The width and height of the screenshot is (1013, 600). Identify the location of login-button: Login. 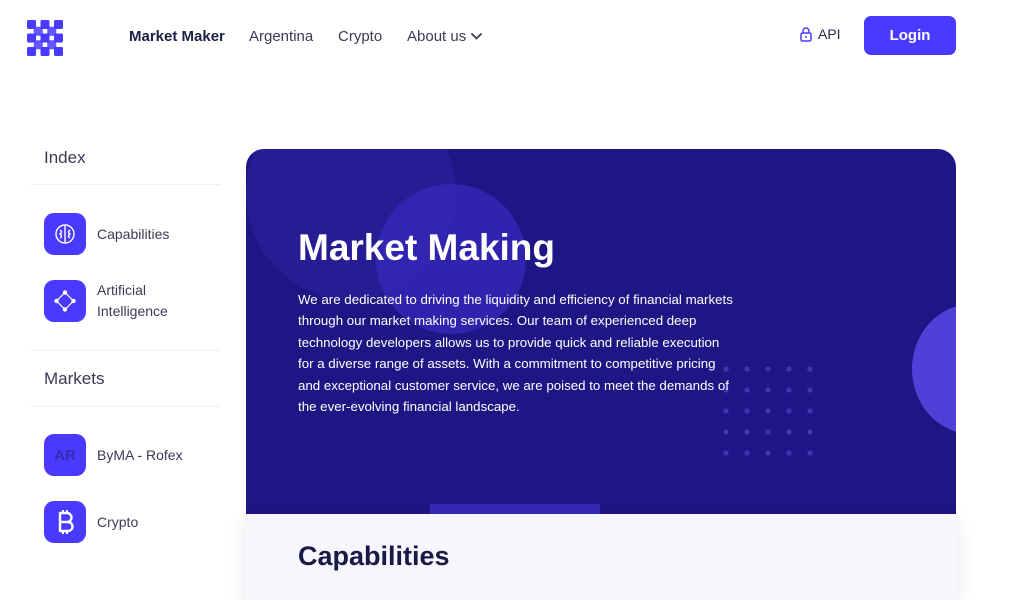
(910, 35).